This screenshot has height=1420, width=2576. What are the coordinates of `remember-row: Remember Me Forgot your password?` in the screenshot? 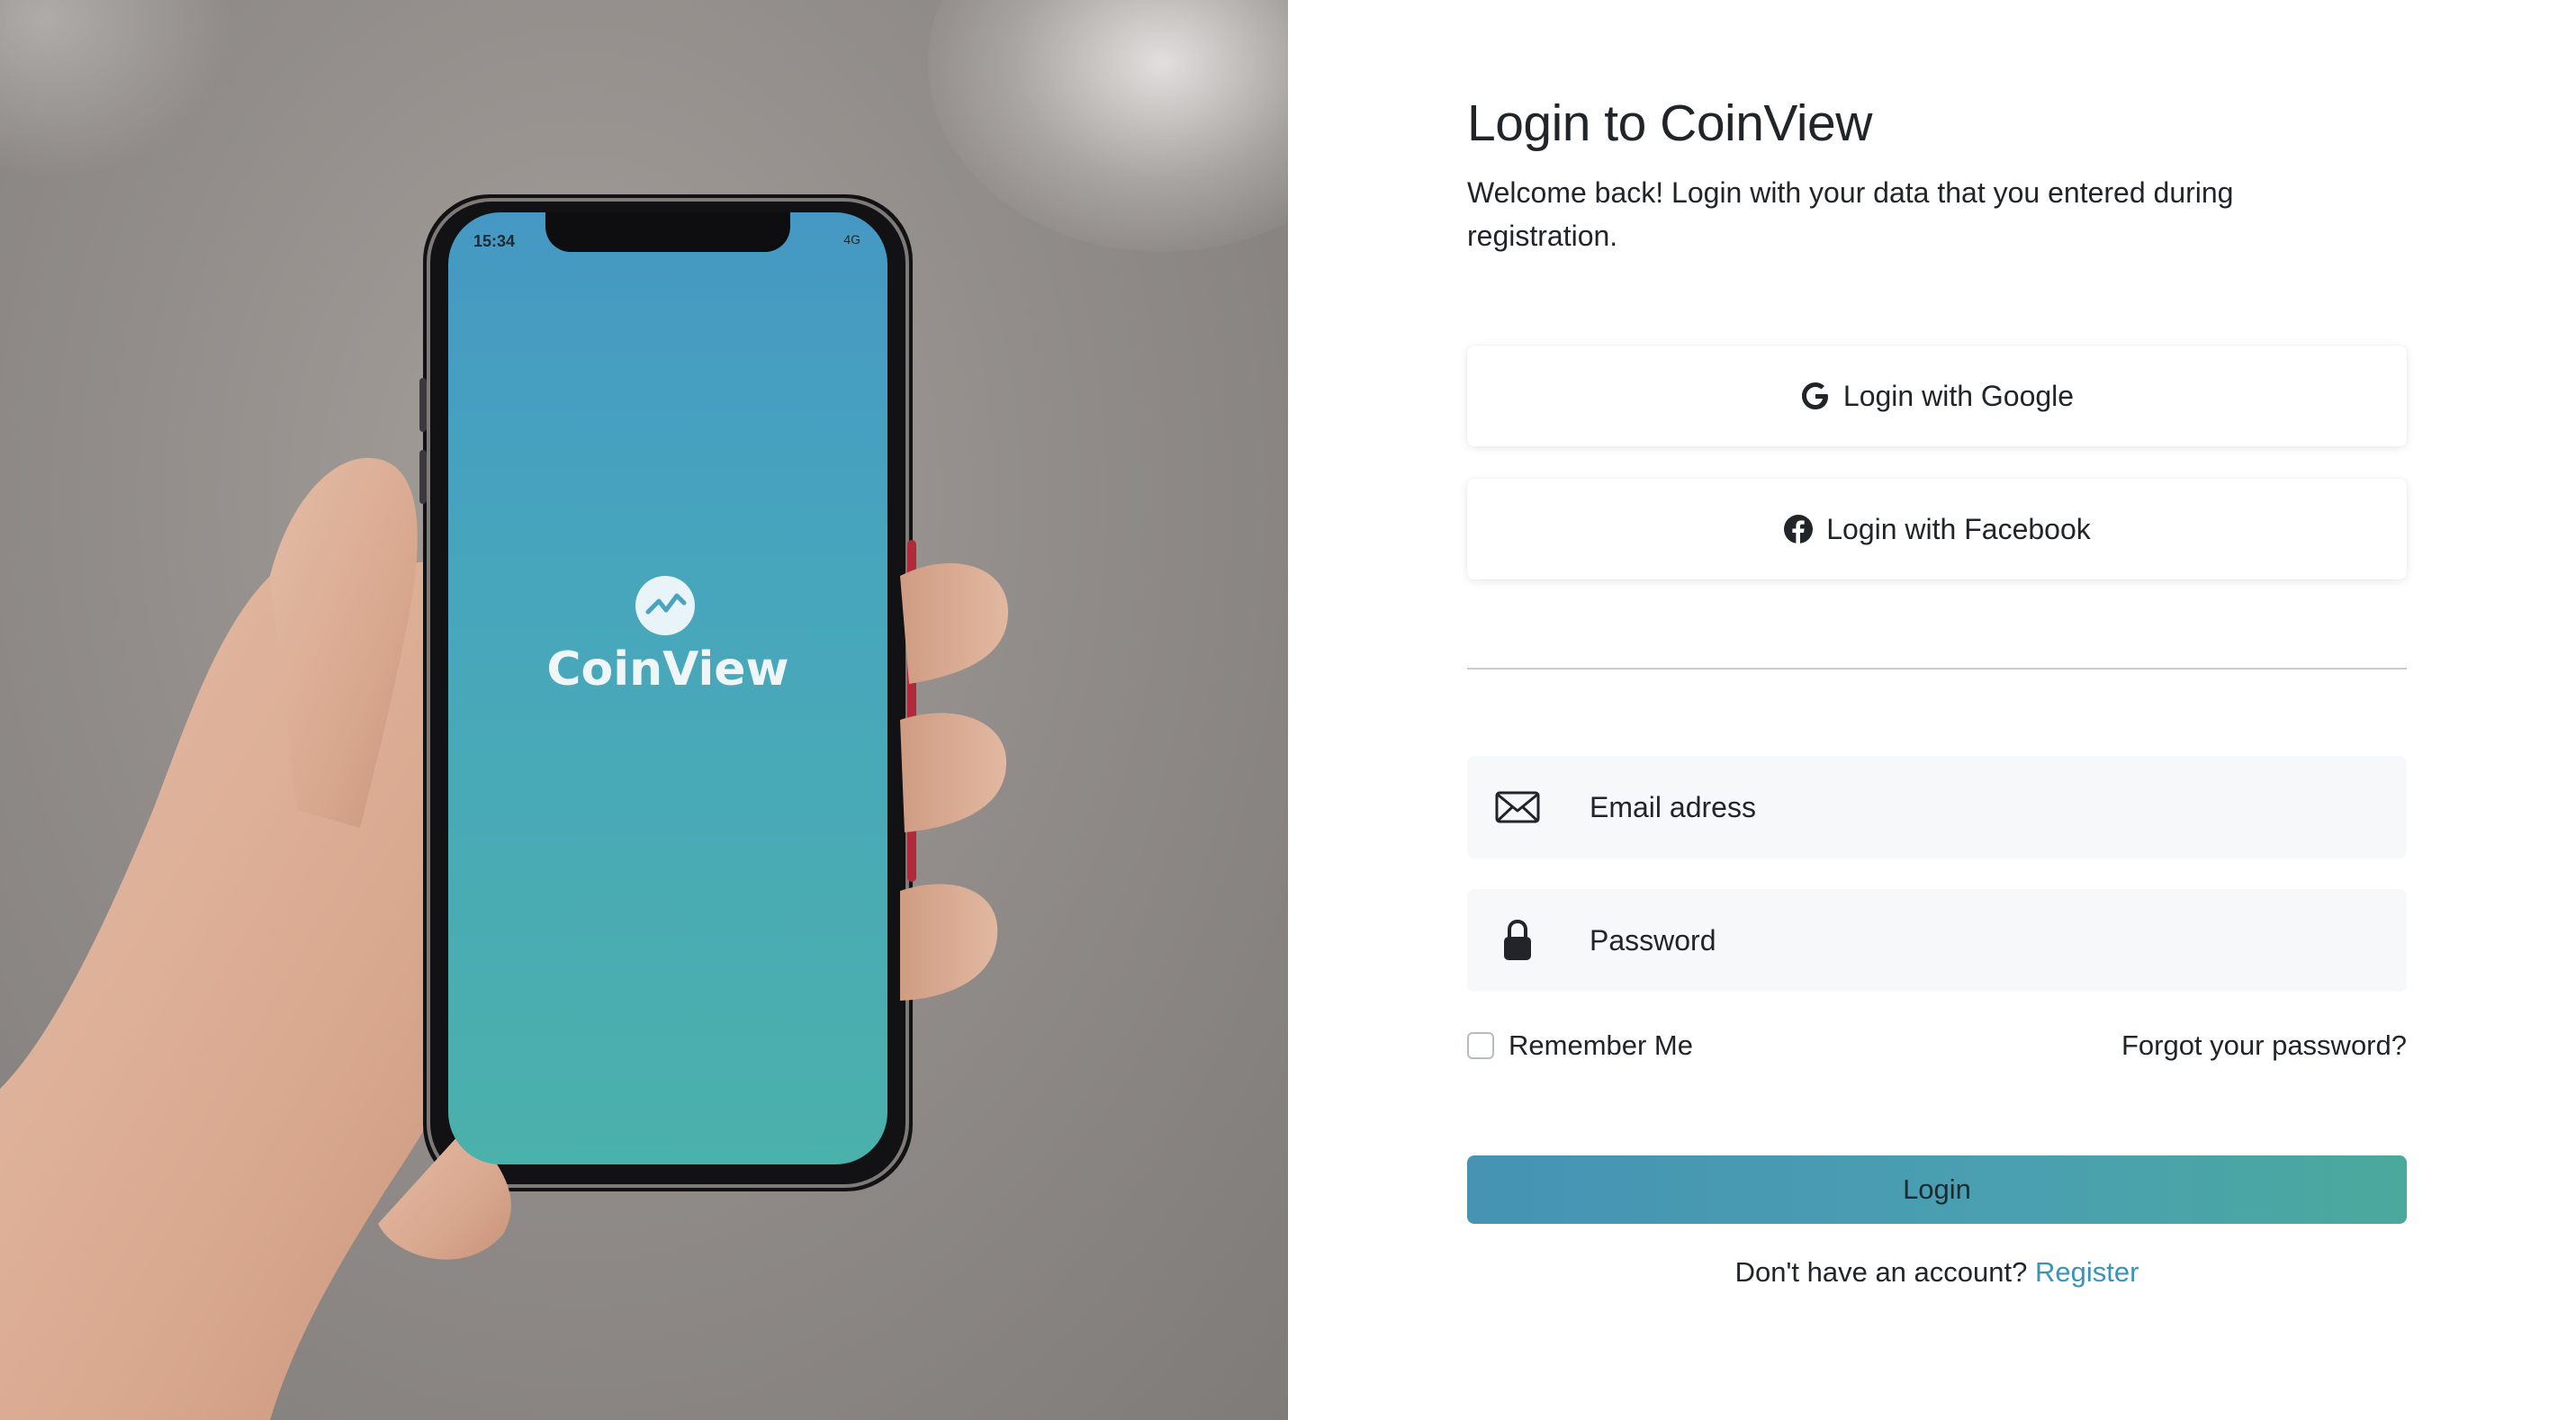 It's located at (1937, 1046).